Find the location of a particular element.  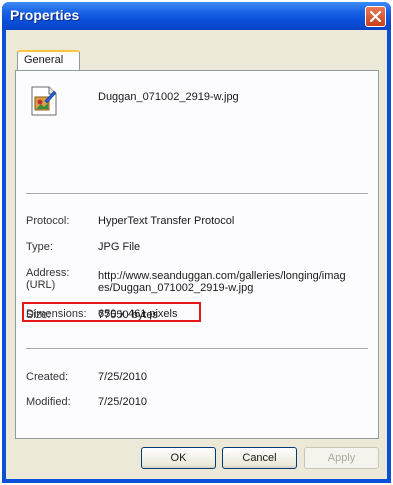

jpg-file-icon is located at coordinates (44, 101).